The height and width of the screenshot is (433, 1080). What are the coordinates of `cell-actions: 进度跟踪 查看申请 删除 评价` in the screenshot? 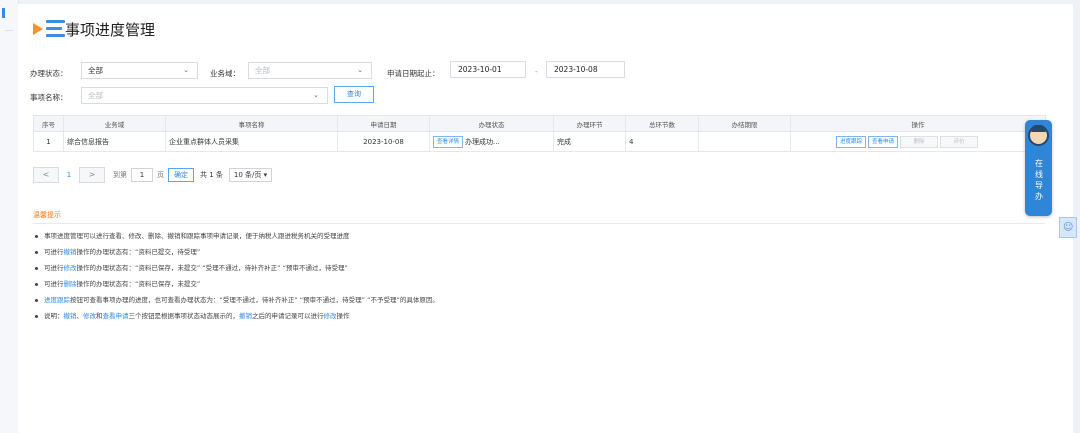 It's located at (918, 141).